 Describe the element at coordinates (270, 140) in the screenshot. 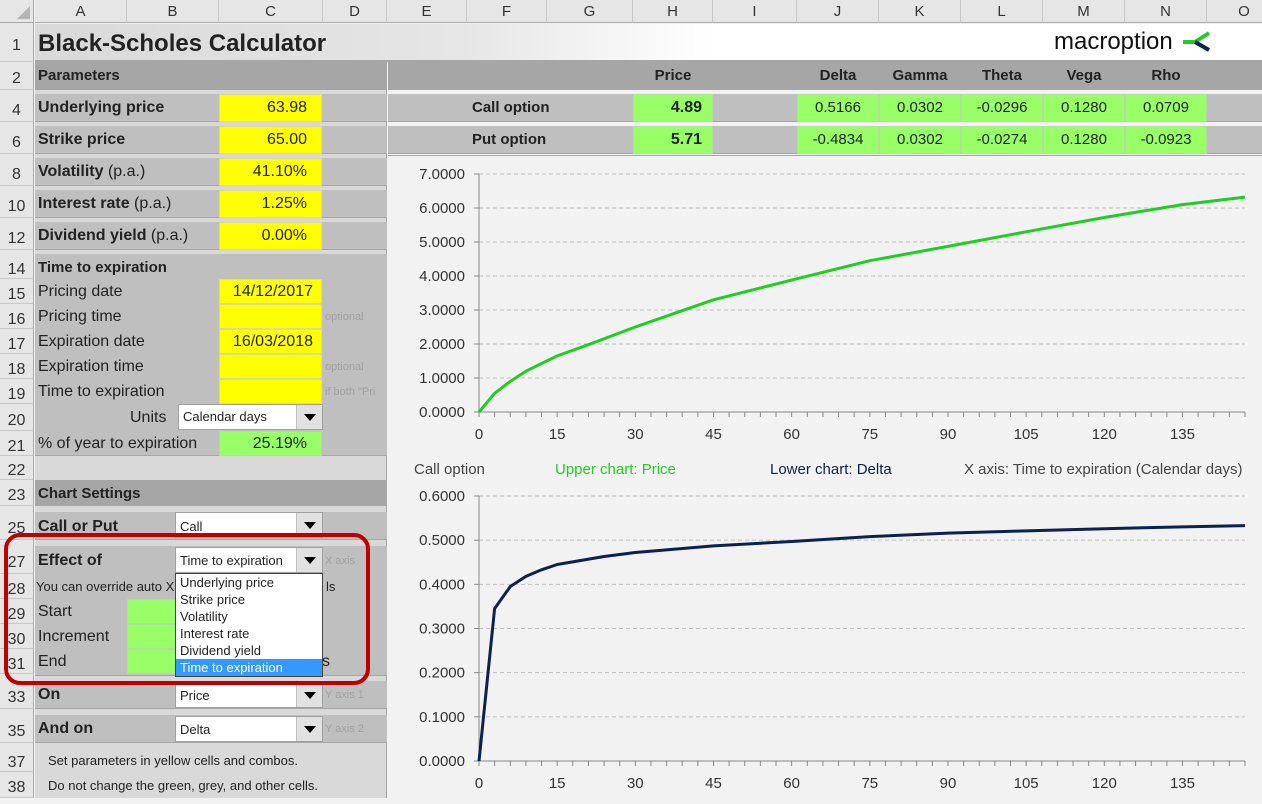

I see `strike-price-input: 65.00` at that location.